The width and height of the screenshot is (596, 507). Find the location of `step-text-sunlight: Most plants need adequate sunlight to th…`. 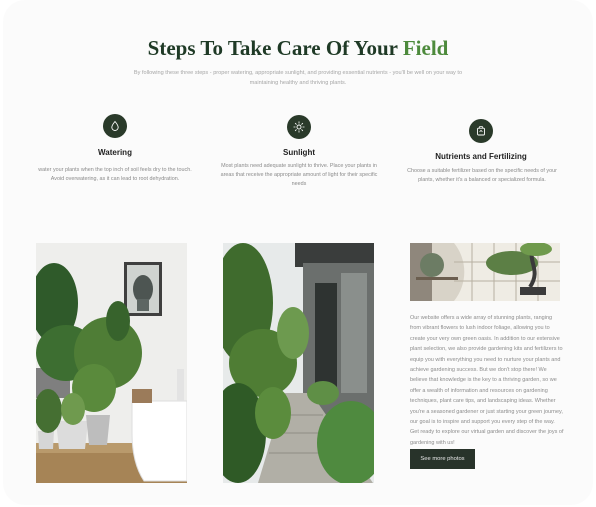

step-text-sunlight: Most plants need adequate sunlight to th… is located at coordinates (299, 175).